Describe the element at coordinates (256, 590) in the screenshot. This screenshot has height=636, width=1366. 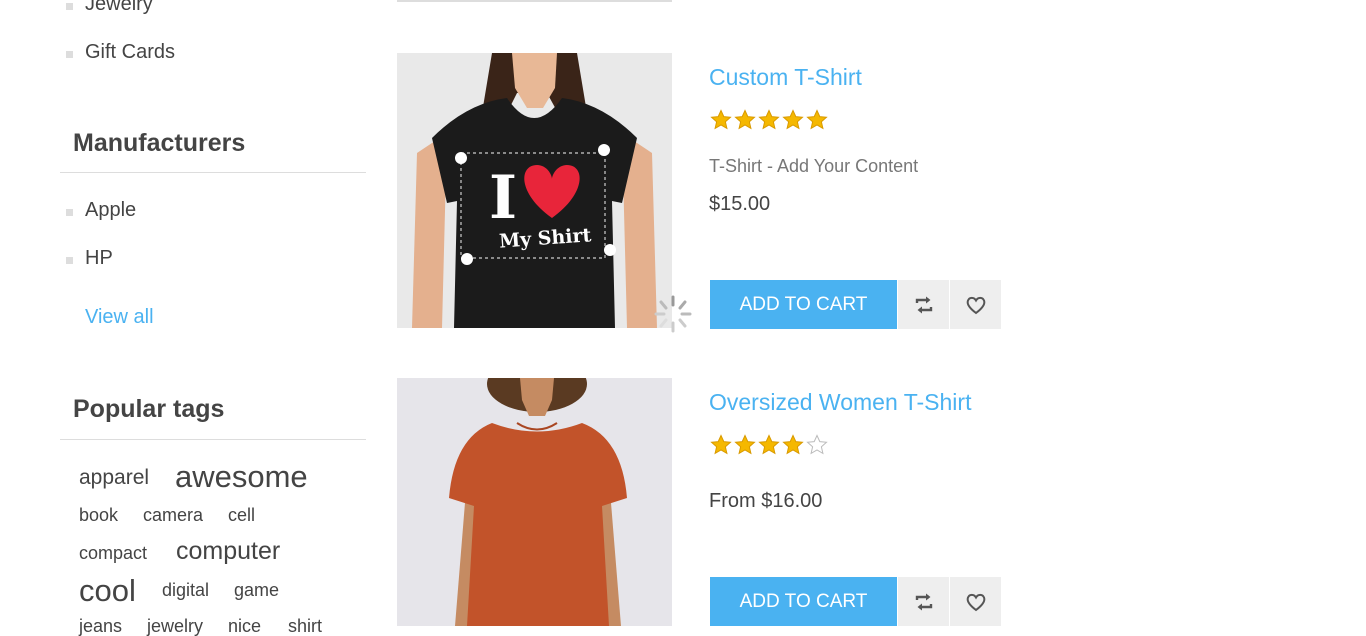
I see `tag-game: game` at that location.